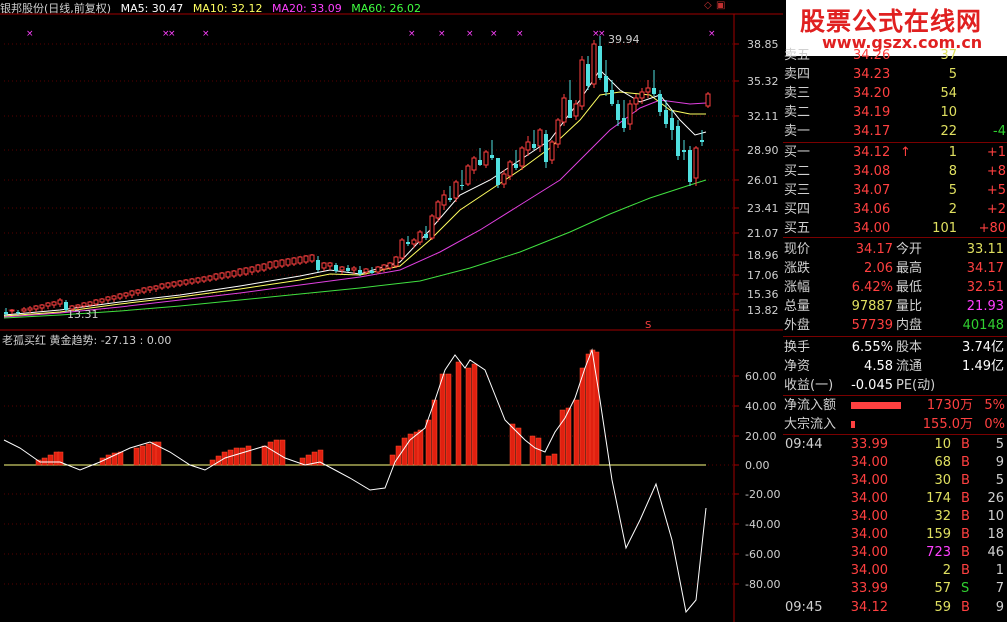  What do you see at coordinates (763, 310) in the screenshot?
I see `price-tick-label: 13.82` at bounding box center [763, 310].